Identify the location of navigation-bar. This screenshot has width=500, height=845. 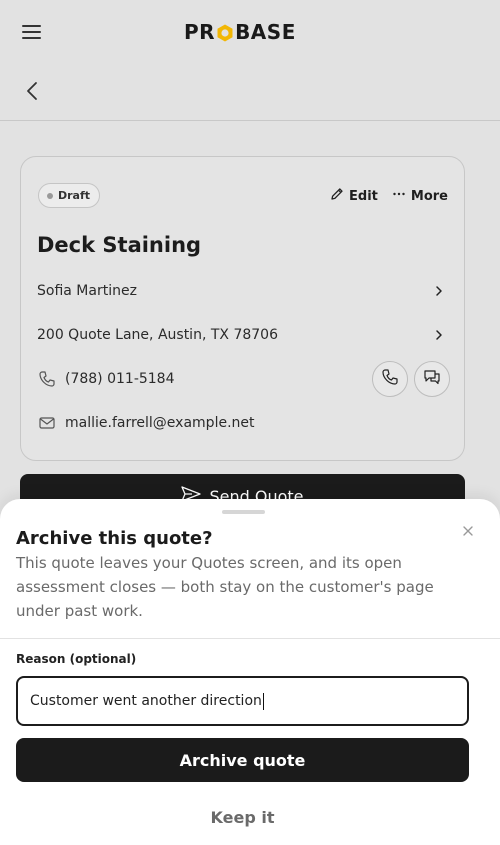
(250, 91).